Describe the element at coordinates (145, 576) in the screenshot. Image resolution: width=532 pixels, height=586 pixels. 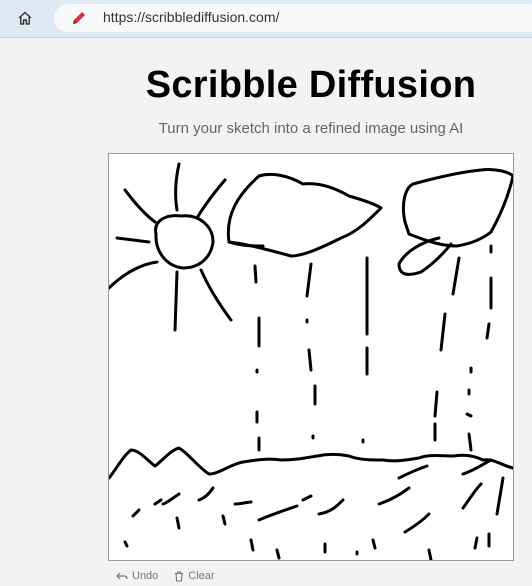
I see `undo-label: Undo` at that location.